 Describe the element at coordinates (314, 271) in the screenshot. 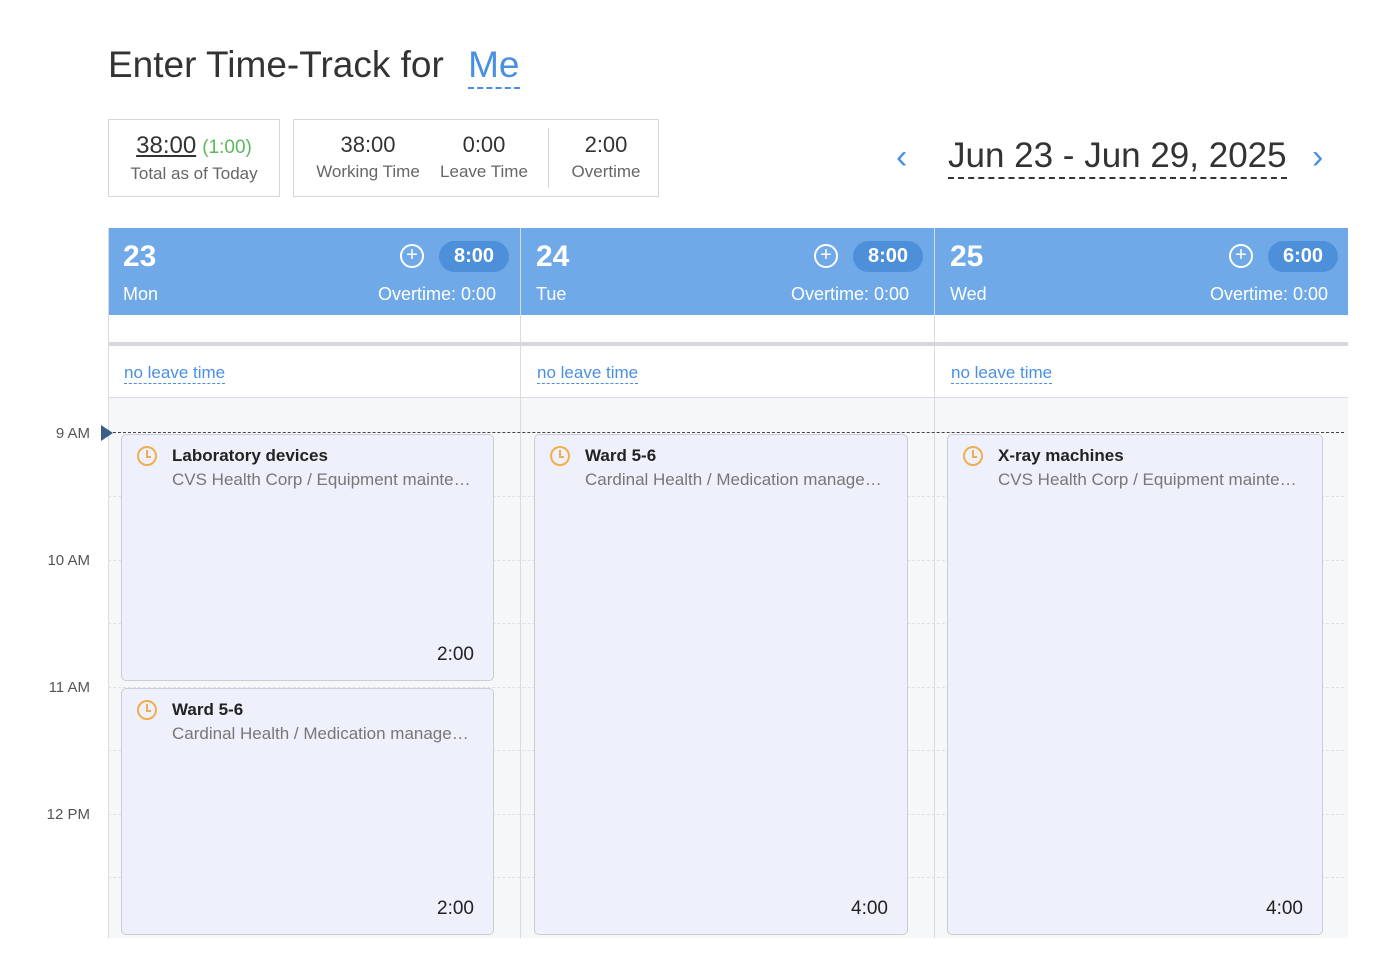

I see `day-header: 23 Mon + 8:00 Overtime: 0:00` at that location.